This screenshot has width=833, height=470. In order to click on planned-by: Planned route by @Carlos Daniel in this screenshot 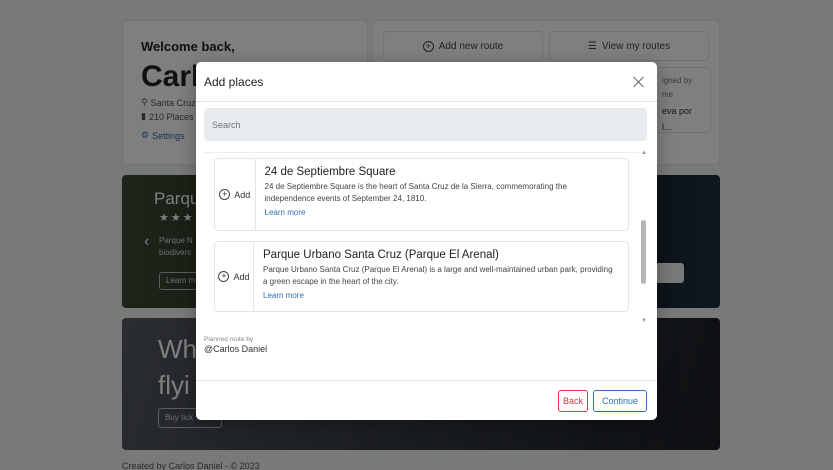, I will do `click(235, 345)`.